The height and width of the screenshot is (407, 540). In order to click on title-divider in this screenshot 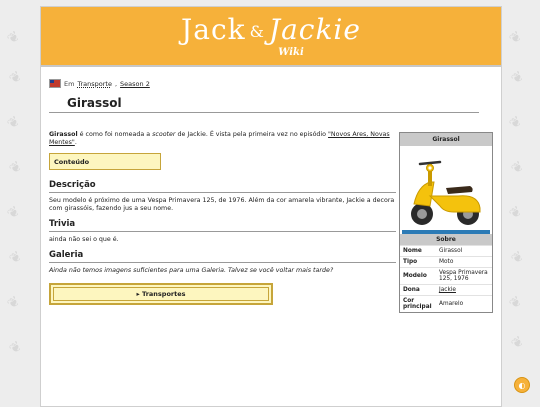, I will do `click(264, 112)`.